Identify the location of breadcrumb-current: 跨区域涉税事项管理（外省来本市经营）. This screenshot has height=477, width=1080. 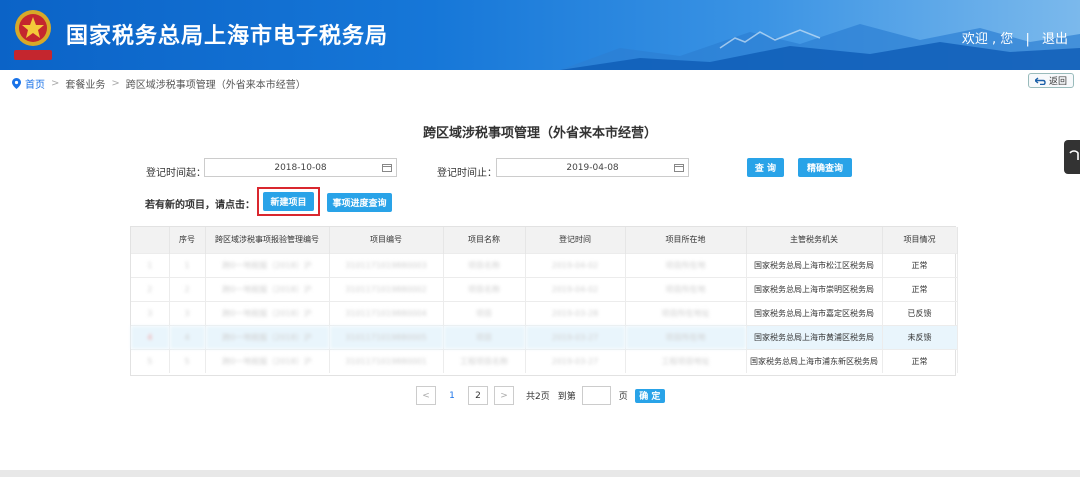
(215, 85).